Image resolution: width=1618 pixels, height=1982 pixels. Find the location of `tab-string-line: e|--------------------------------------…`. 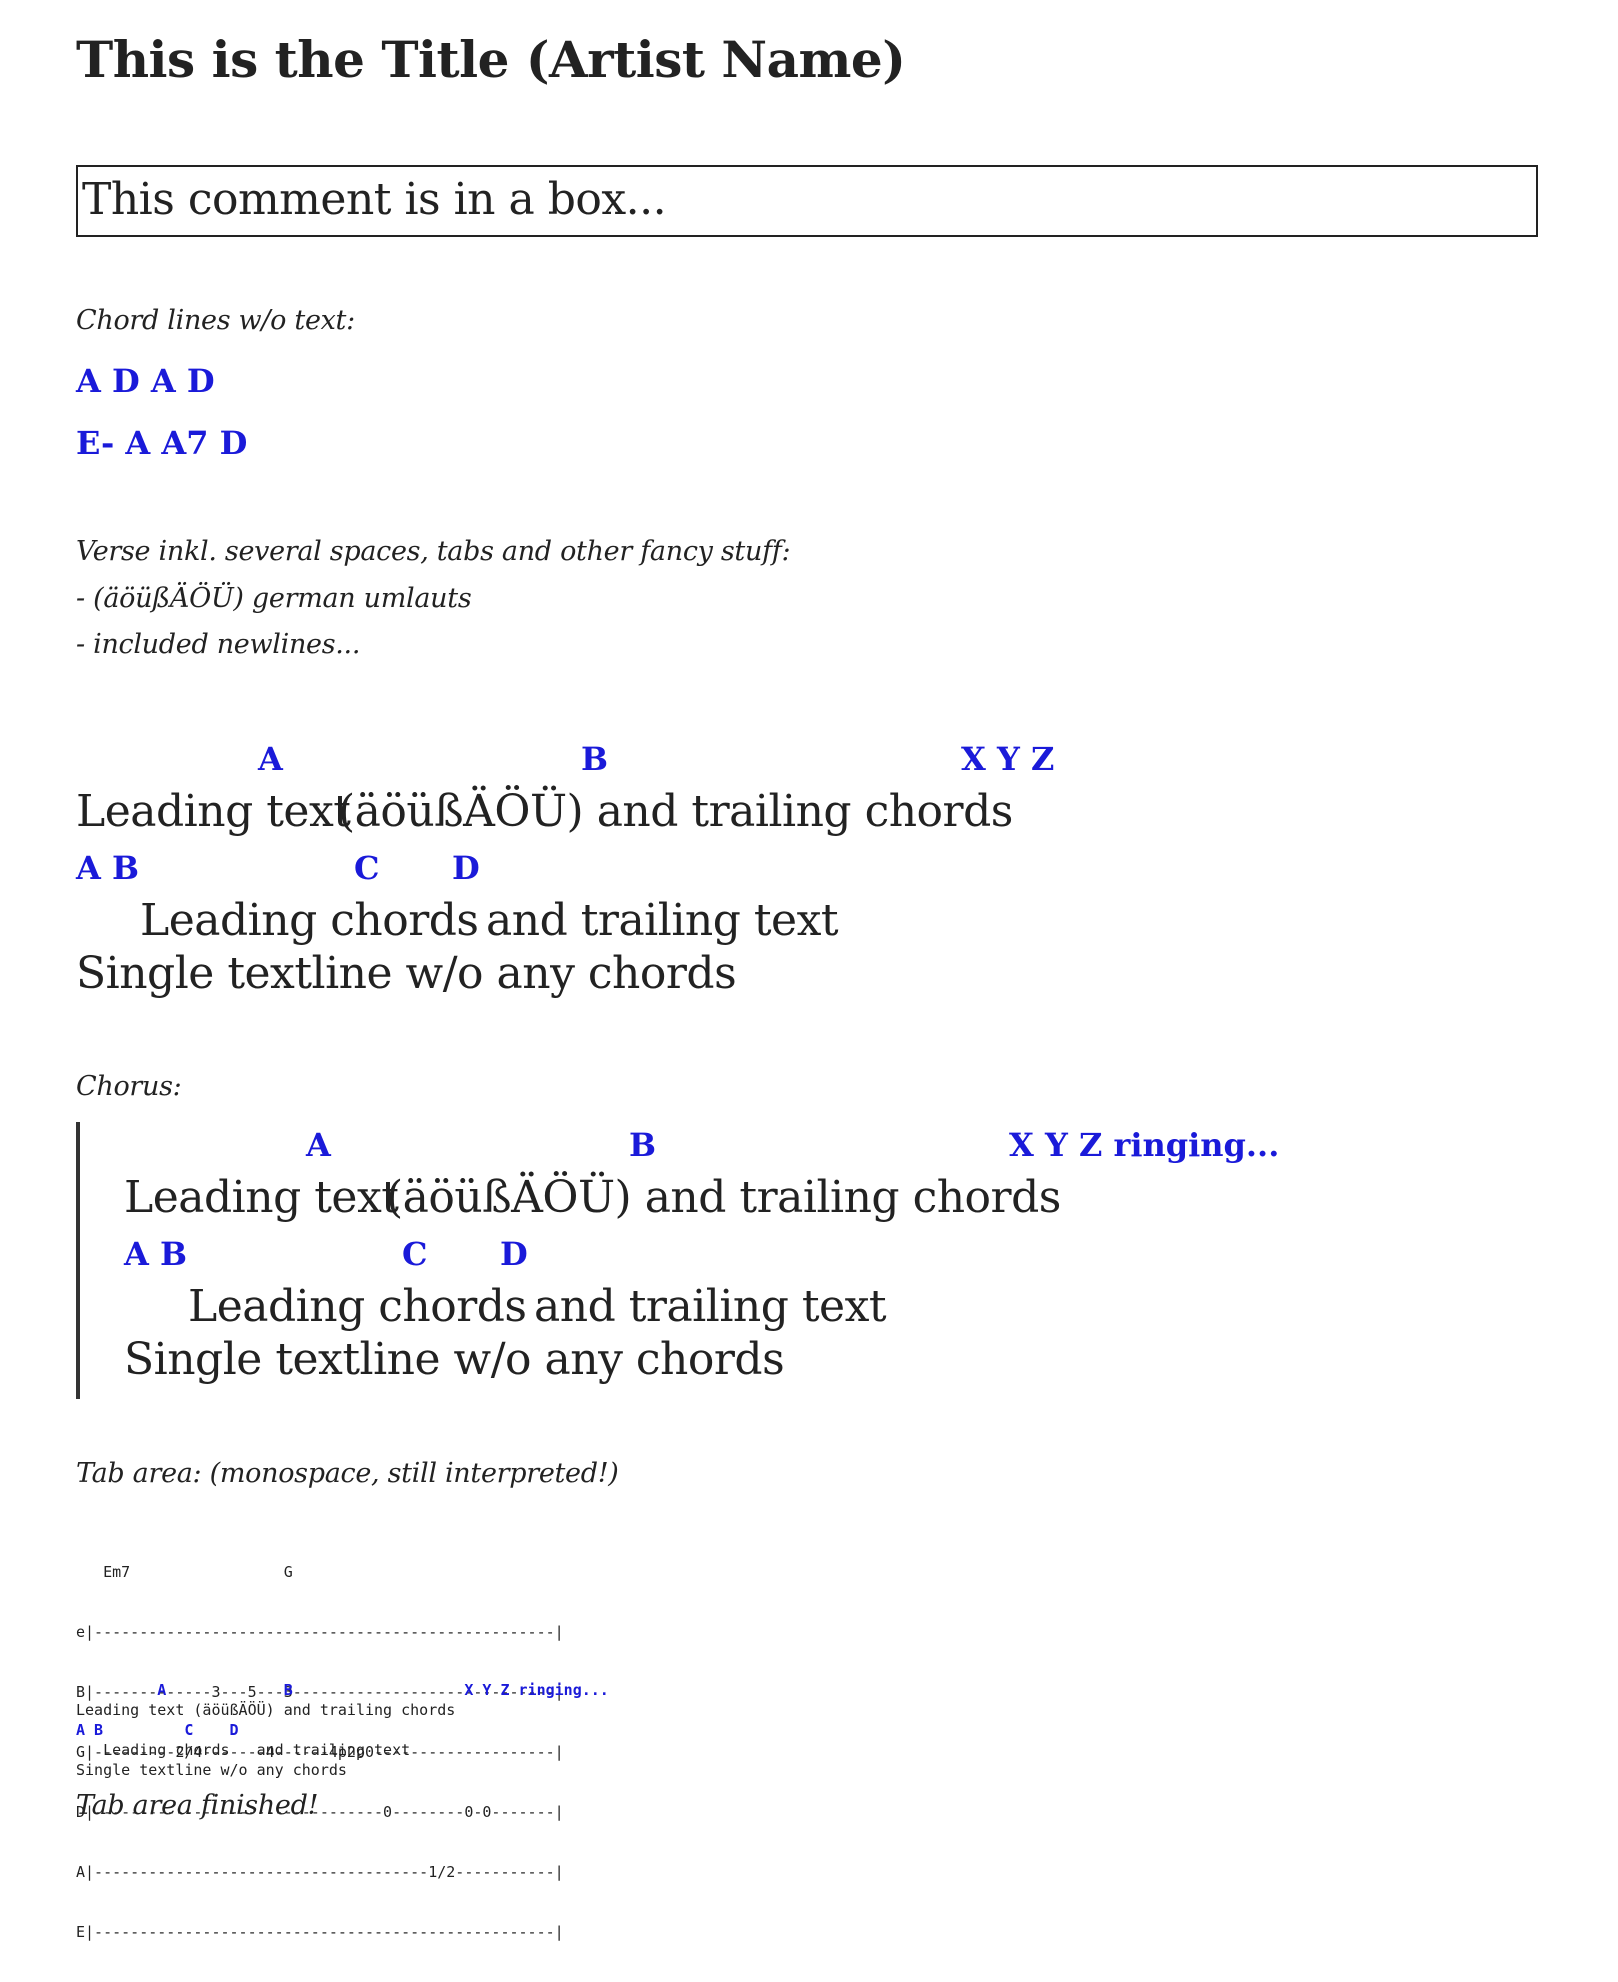

tab-string-line: e|--------------------------------------… is located at coordinates (320, 1632).